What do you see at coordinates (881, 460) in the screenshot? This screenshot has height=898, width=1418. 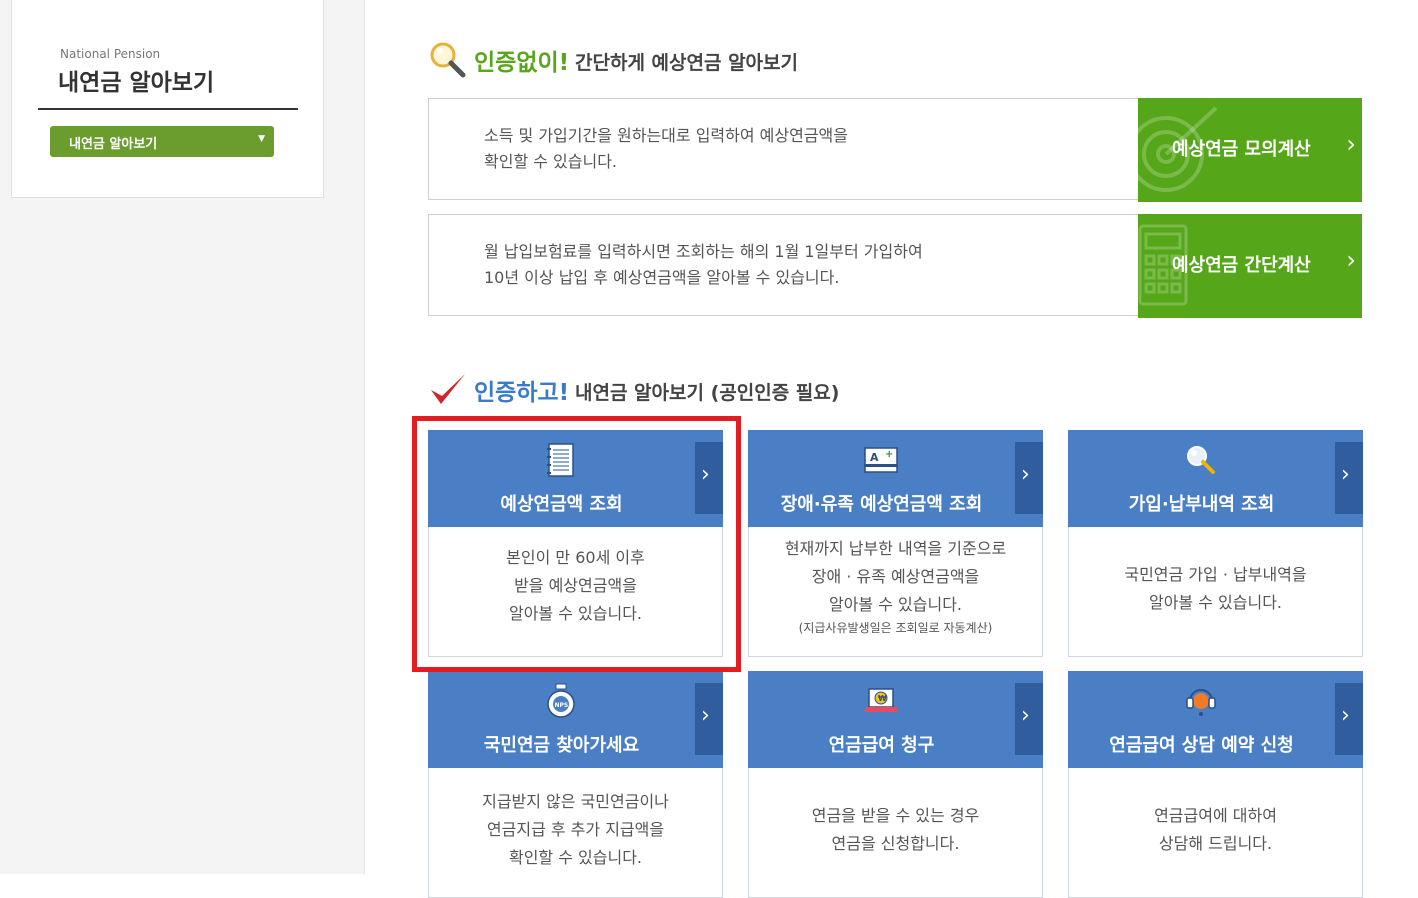 I see `id-card-icon: A +` at bounding box center [881, 460].